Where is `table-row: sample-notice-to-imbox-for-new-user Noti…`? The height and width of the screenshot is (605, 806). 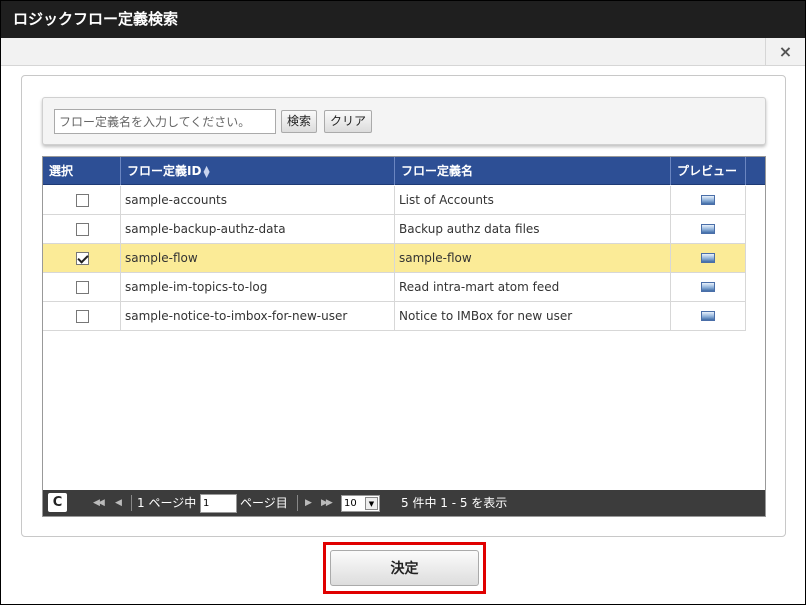
table-row: sample-notice-to-imbox-for-new-user Noti… is located at coordinates (394, 316).